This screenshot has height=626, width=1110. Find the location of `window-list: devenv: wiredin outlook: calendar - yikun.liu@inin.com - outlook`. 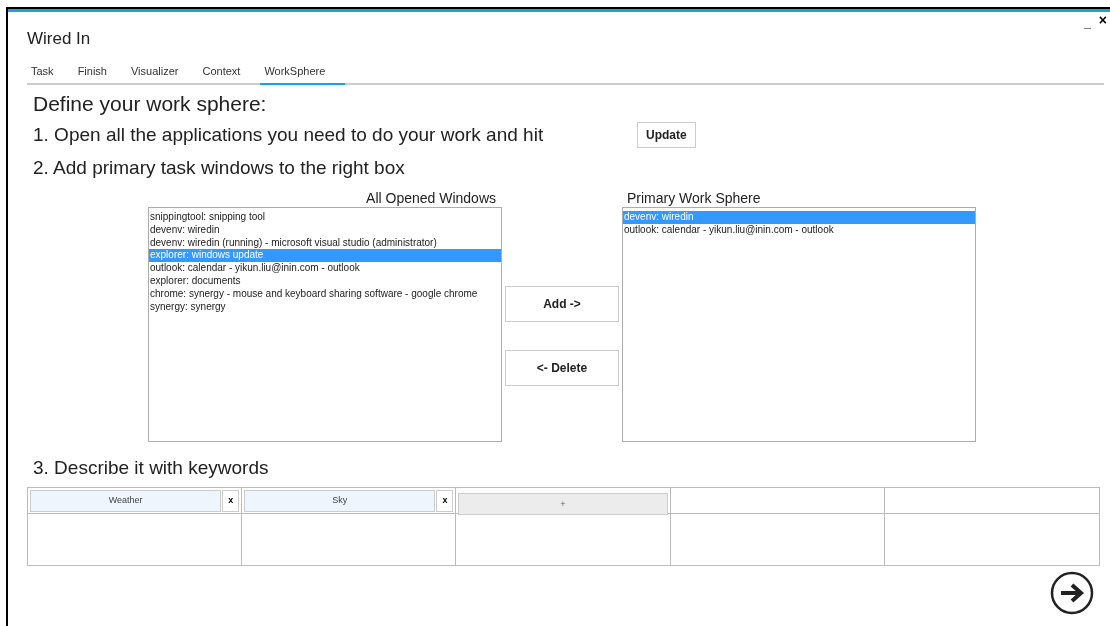

window-list: devenv: wiredin outlook: calendar - yikun.liu@inin.com - outlook is located at coordinates (799, 324).